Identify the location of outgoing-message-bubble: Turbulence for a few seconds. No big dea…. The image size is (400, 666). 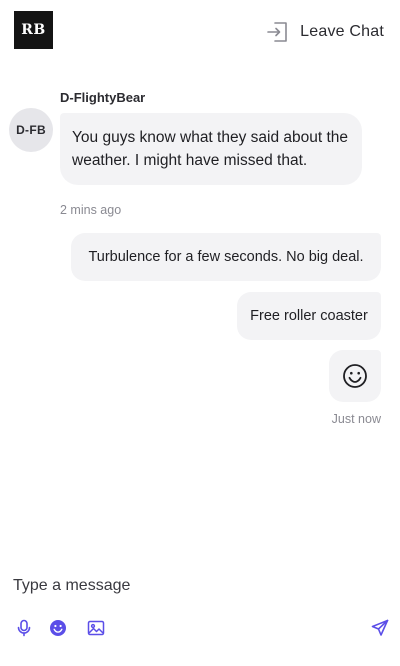
(226, 257).